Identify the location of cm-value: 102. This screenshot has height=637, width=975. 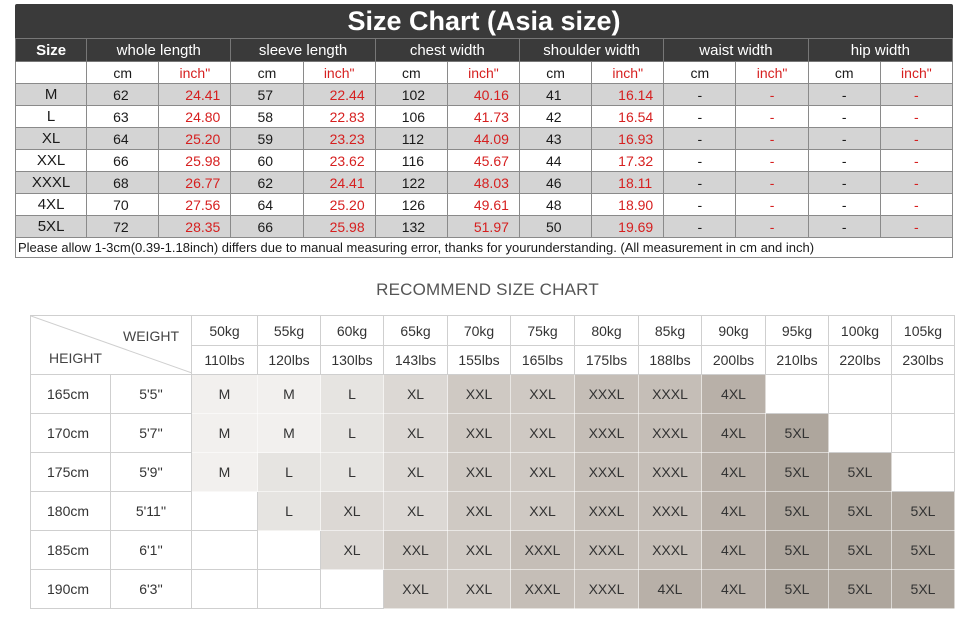
(411, 94).